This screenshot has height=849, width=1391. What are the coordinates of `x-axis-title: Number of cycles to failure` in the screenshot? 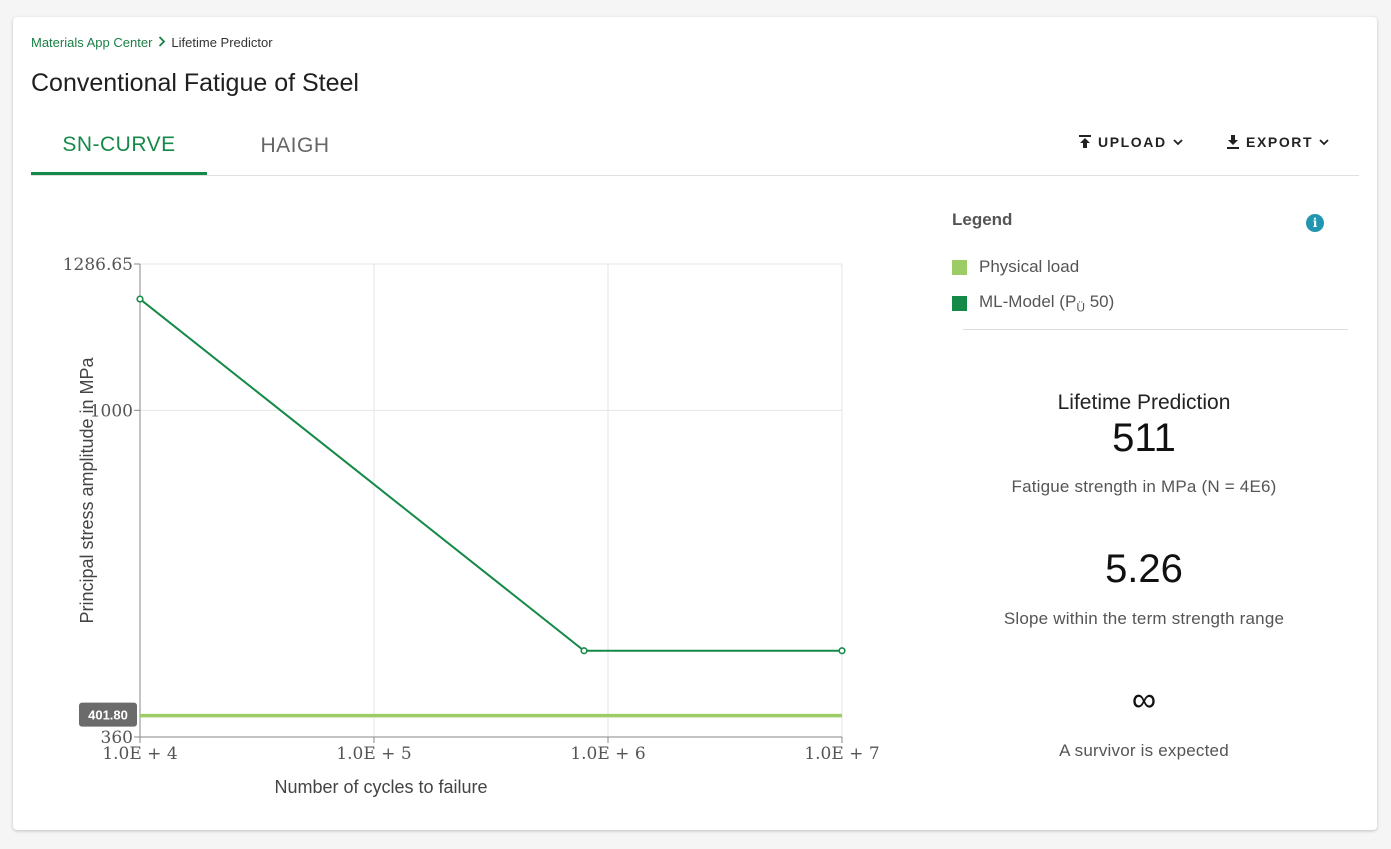 It's located at (380, 787).